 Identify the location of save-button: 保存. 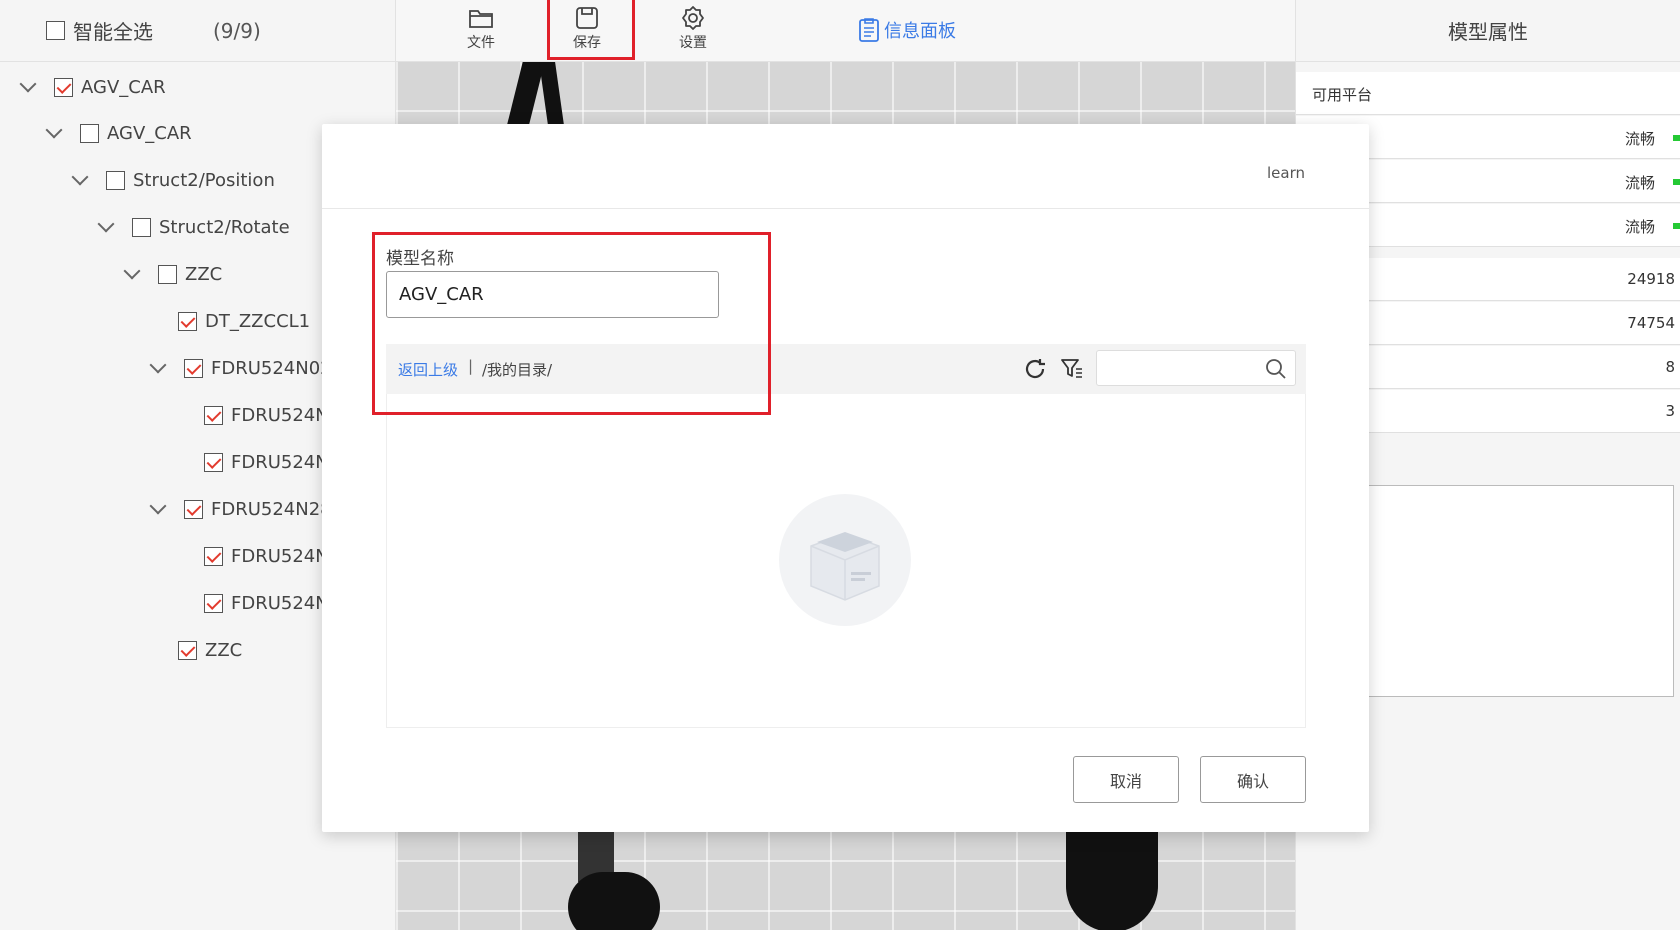
(587, 28).